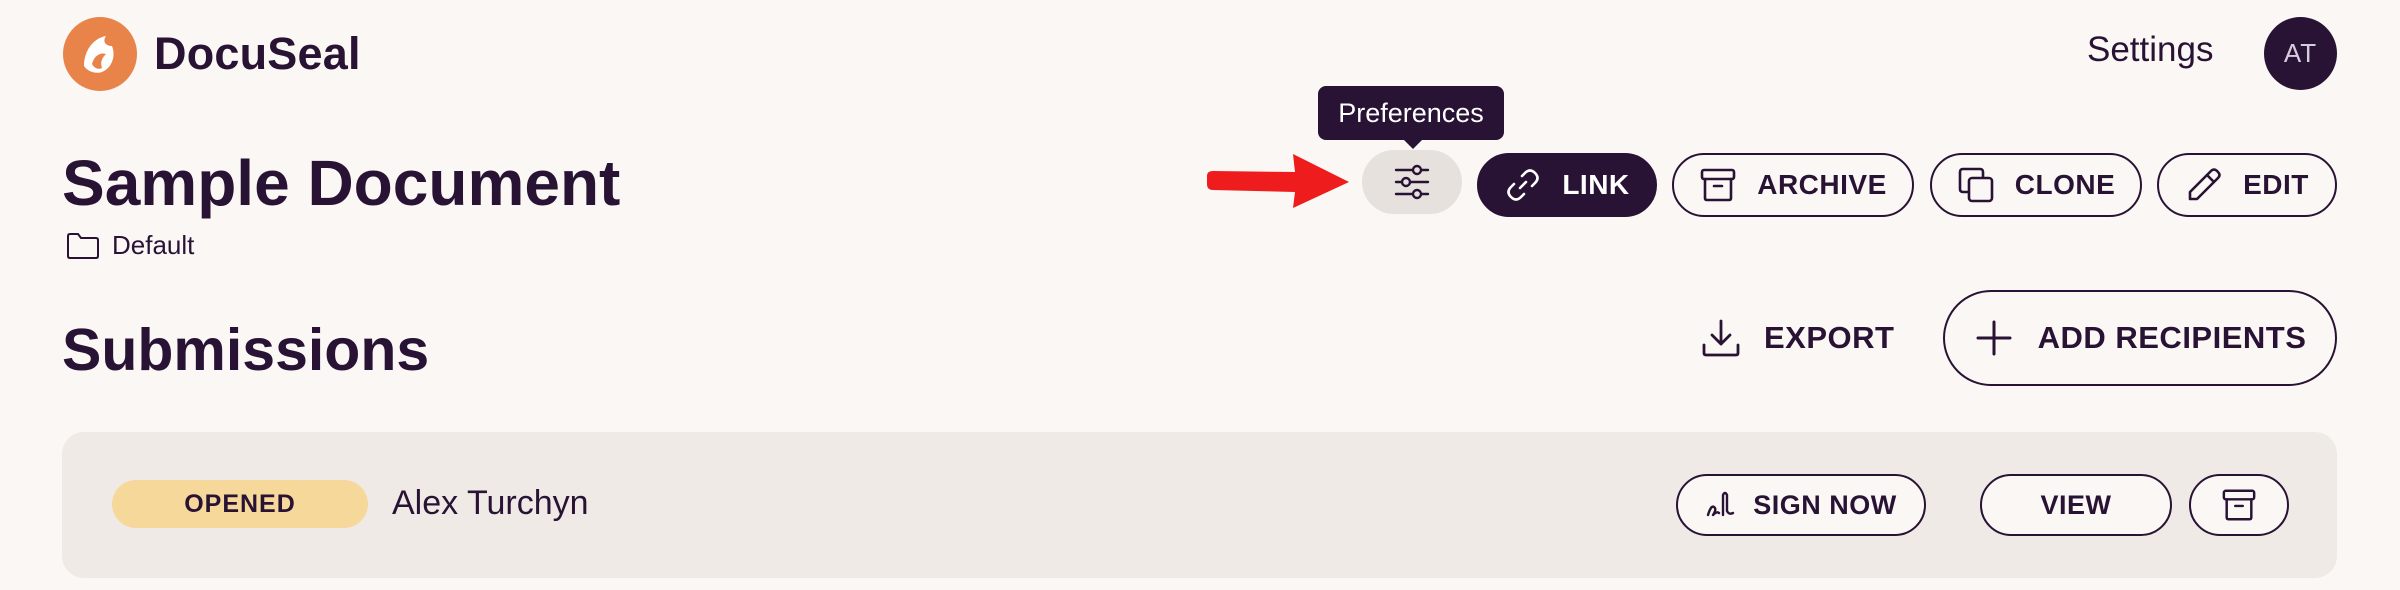  I want to click on edit-button: EDIT, so click(2247, 185).